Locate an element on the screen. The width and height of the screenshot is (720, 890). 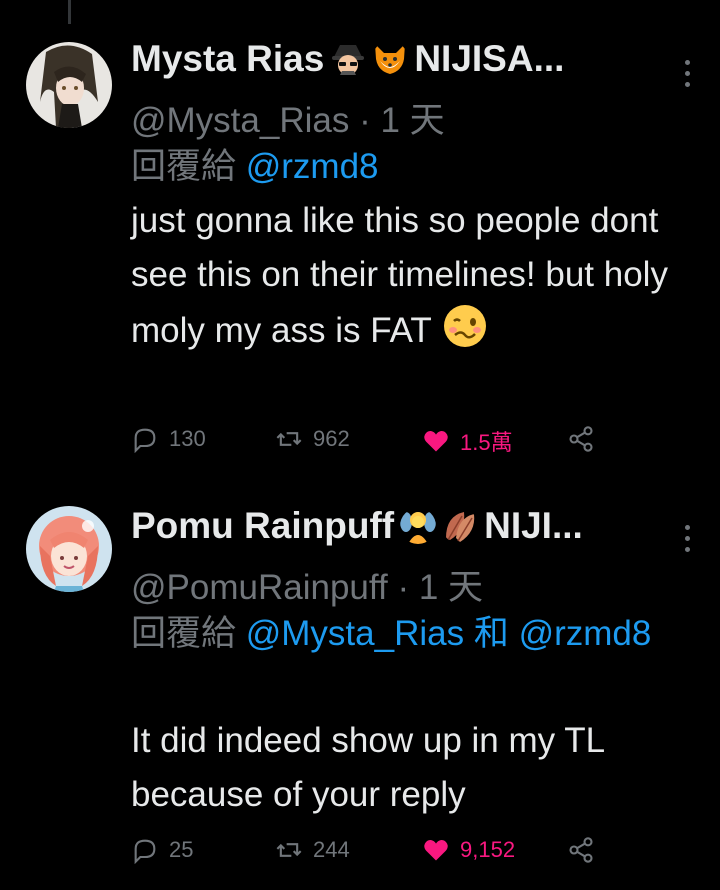
fox-emoji is located at coordinates (390, 59).